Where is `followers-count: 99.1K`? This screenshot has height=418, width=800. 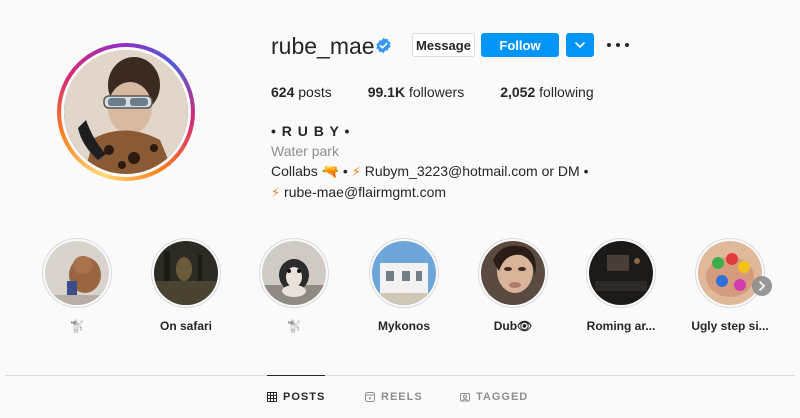
followers-count: 99.1K is located at coordinates (386, 92).